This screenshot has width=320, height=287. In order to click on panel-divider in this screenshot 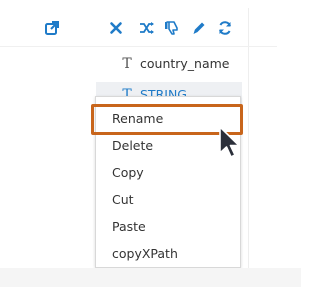, I will do `click(248, 138)`.